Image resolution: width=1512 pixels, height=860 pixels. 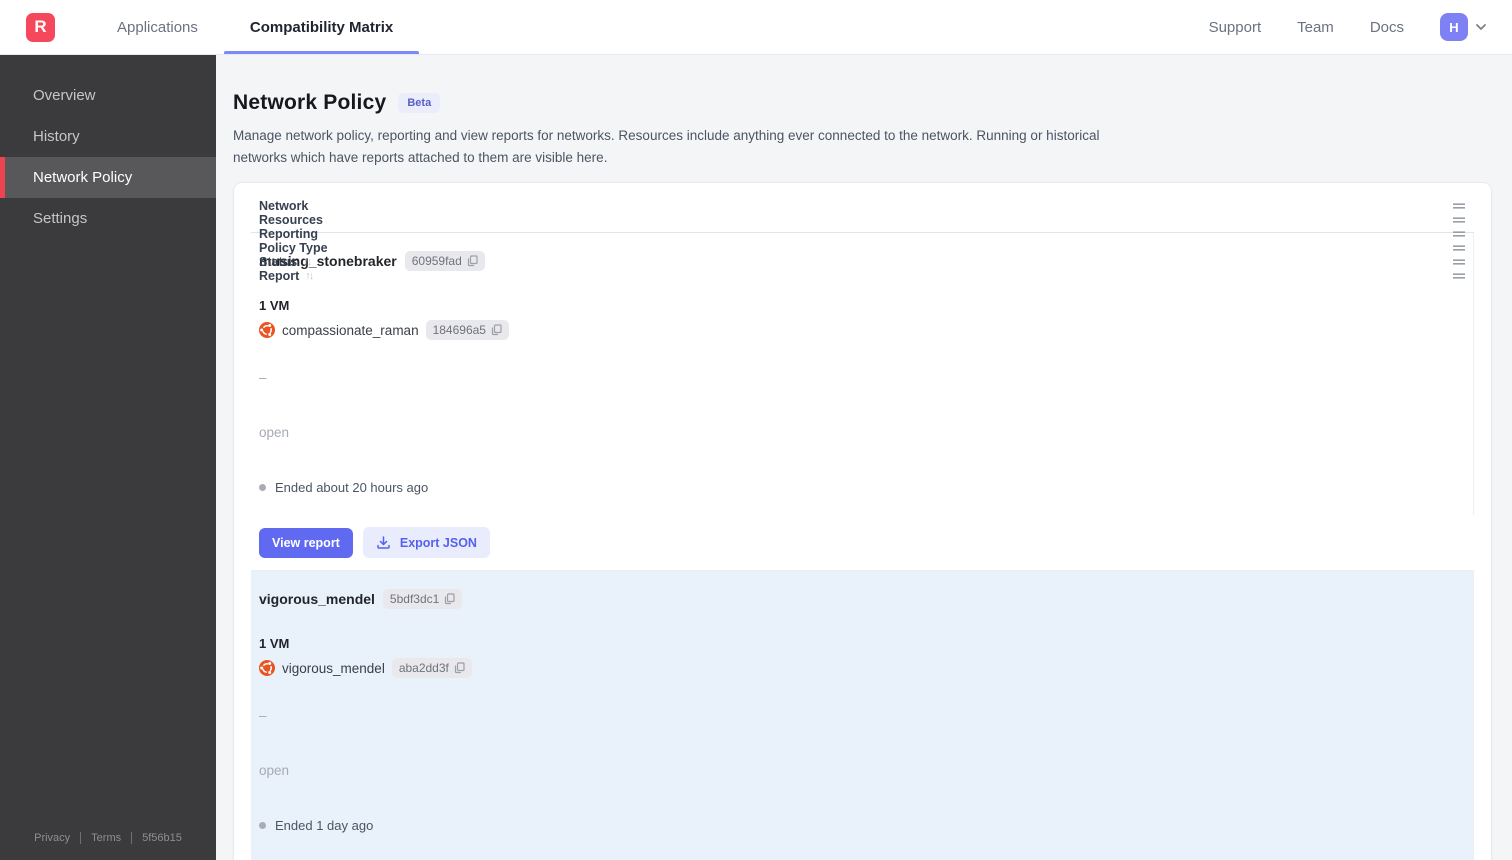 What do you see at coordinates (317, 598) in the screenshot?
I see `network-name: vigorous_mendel` at bounding box center [317, 598].